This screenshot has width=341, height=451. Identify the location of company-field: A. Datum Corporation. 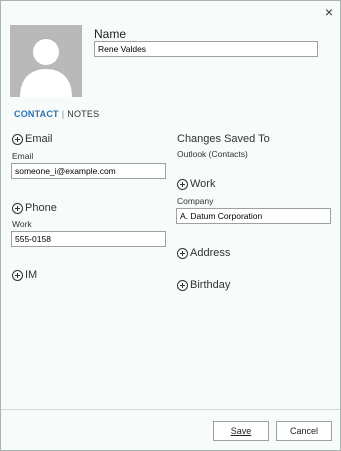
(253, 216).